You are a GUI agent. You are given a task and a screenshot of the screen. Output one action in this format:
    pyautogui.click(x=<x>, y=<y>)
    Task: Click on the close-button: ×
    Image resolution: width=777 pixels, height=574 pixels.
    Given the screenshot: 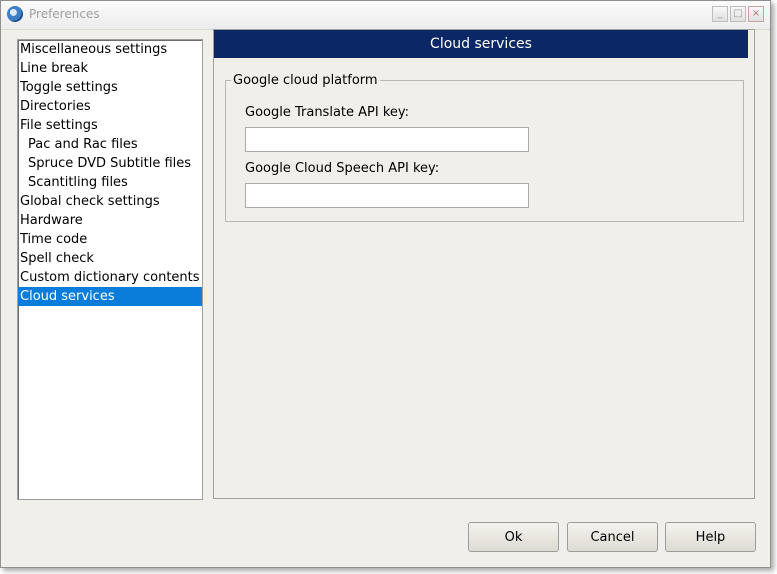 What is the action you would take?
    pyautogui.click(x=756, y=14)
    